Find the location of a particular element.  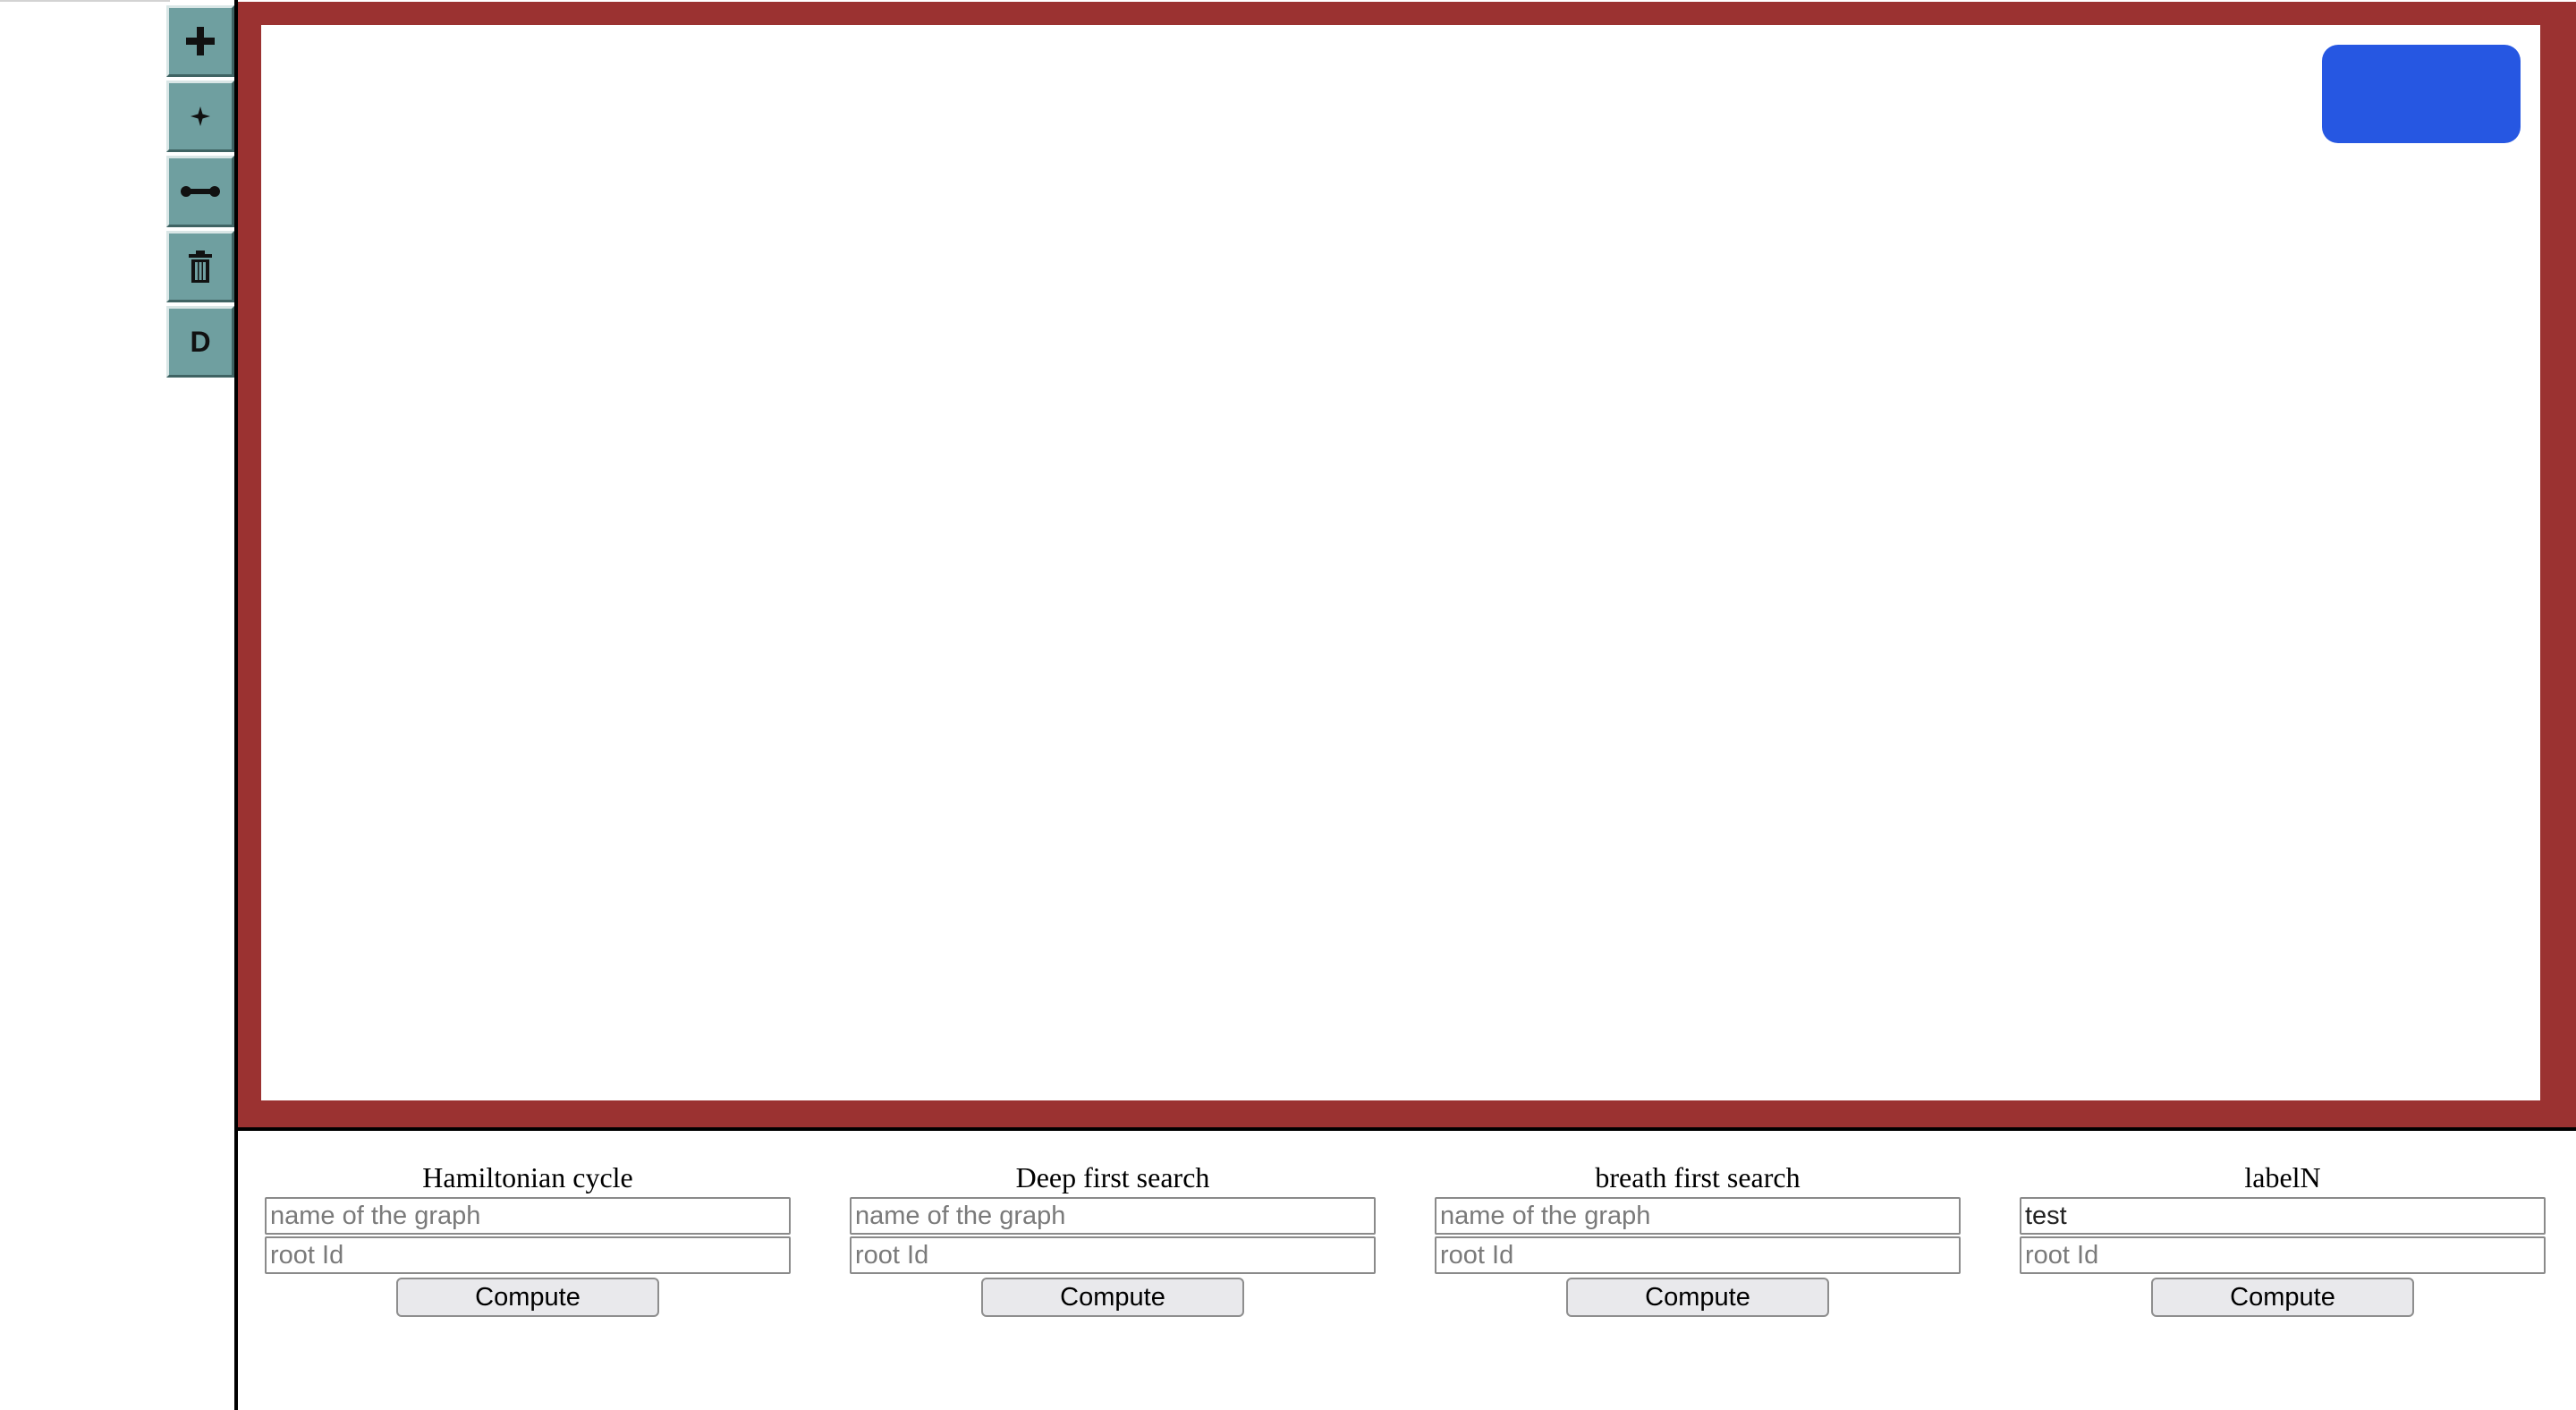

panel-breath-first-search: breath first search Compute is located at coordinates (1697, 1238).